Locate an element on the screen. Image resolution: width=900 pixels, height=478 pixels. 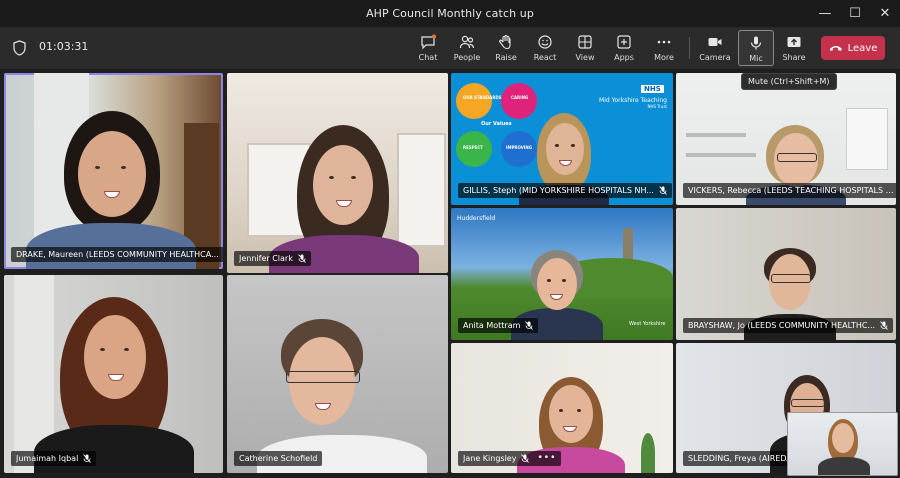
mic-icon is located at coordinates (756, 43).